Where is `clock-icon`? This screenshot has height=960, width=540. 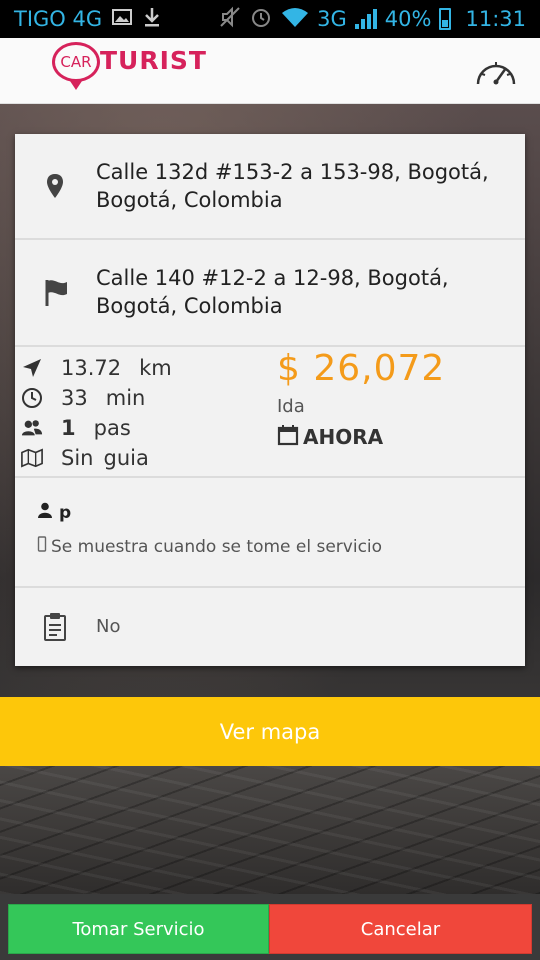
clock-icon is located at coordinates (32, 398).